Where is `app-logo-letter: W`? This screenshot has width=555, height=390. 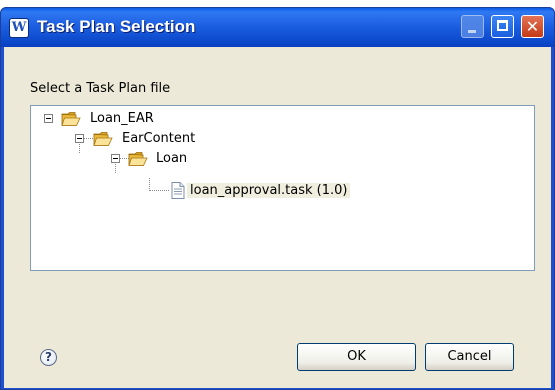
app-logo-letter: W is located at coordinates (19, 27).